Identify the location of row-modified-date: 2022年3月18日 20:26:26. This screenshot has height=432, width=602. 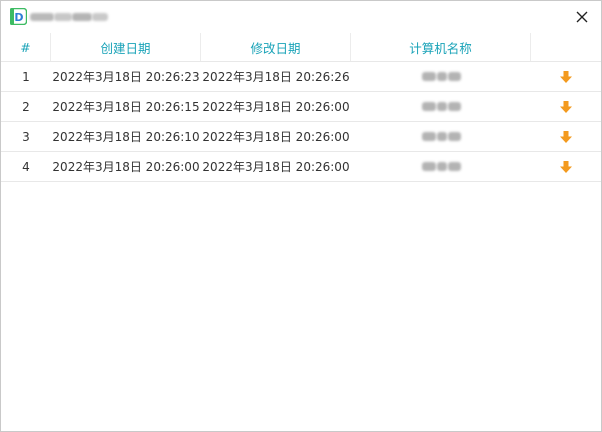
(276, 77).